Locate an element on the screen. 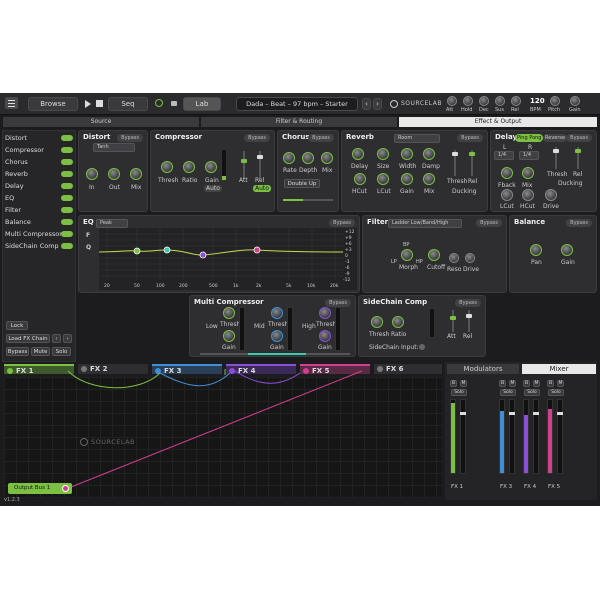 The width and height of the screenshot is (600, 600). ratio-knob is located at coordinates (189, 167).